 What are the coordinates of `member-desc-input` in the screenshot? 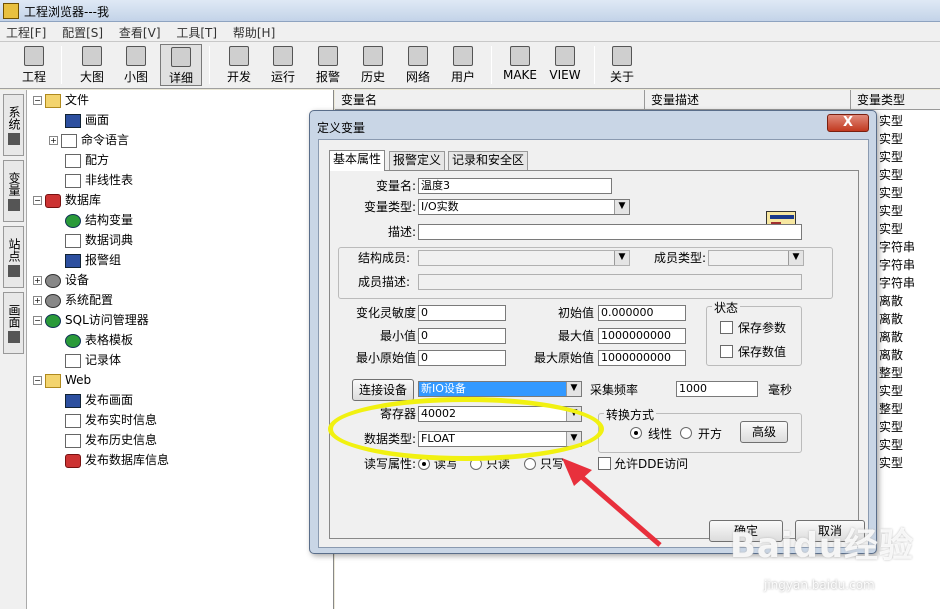 It's located at (610, 282).